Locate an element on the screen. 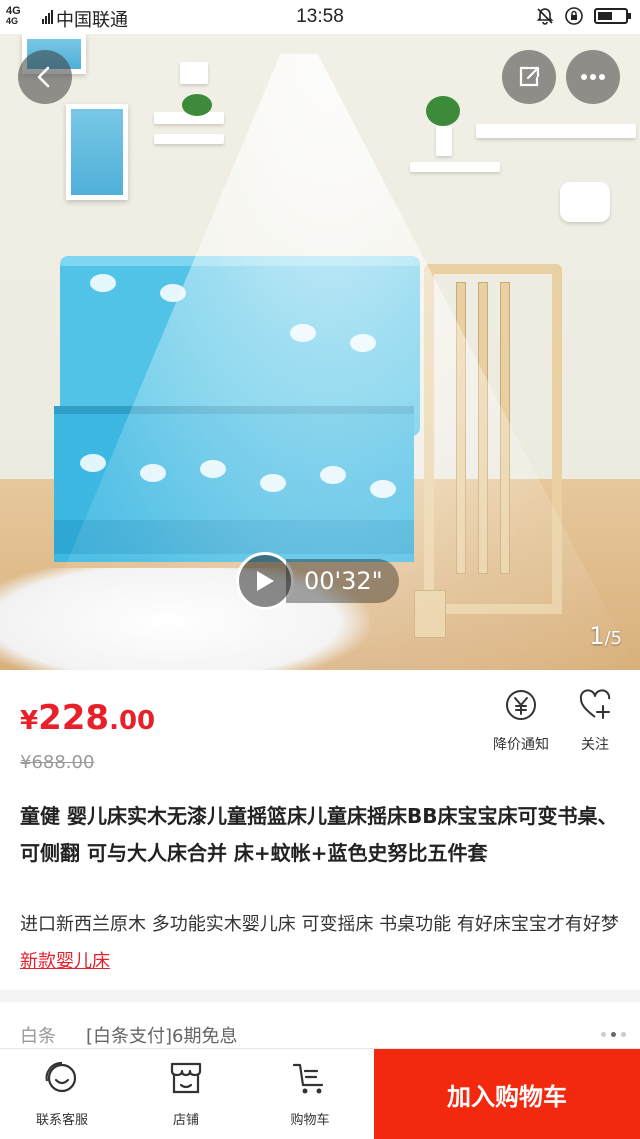 This screenshot has width=640, height=1139. video-play-button: 00'32" is located at coordinates (317, 581).